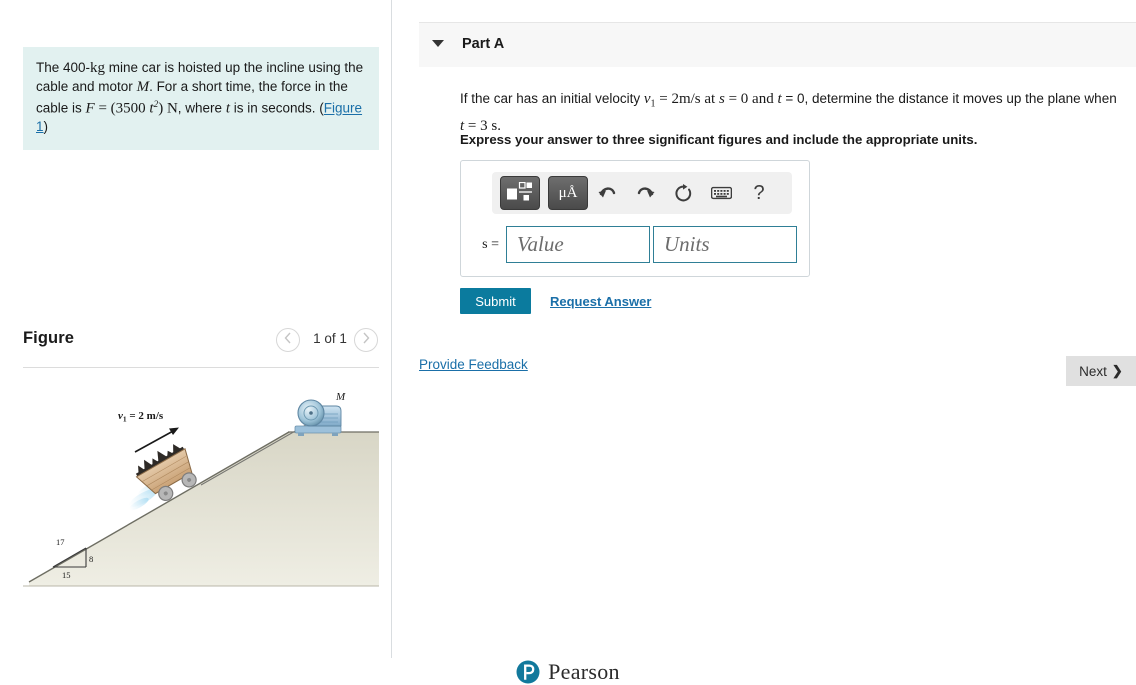  I want to click on mine-car-incline-diagram: 17 8 15 v1 = 2 m/s M, so click(201, 489).